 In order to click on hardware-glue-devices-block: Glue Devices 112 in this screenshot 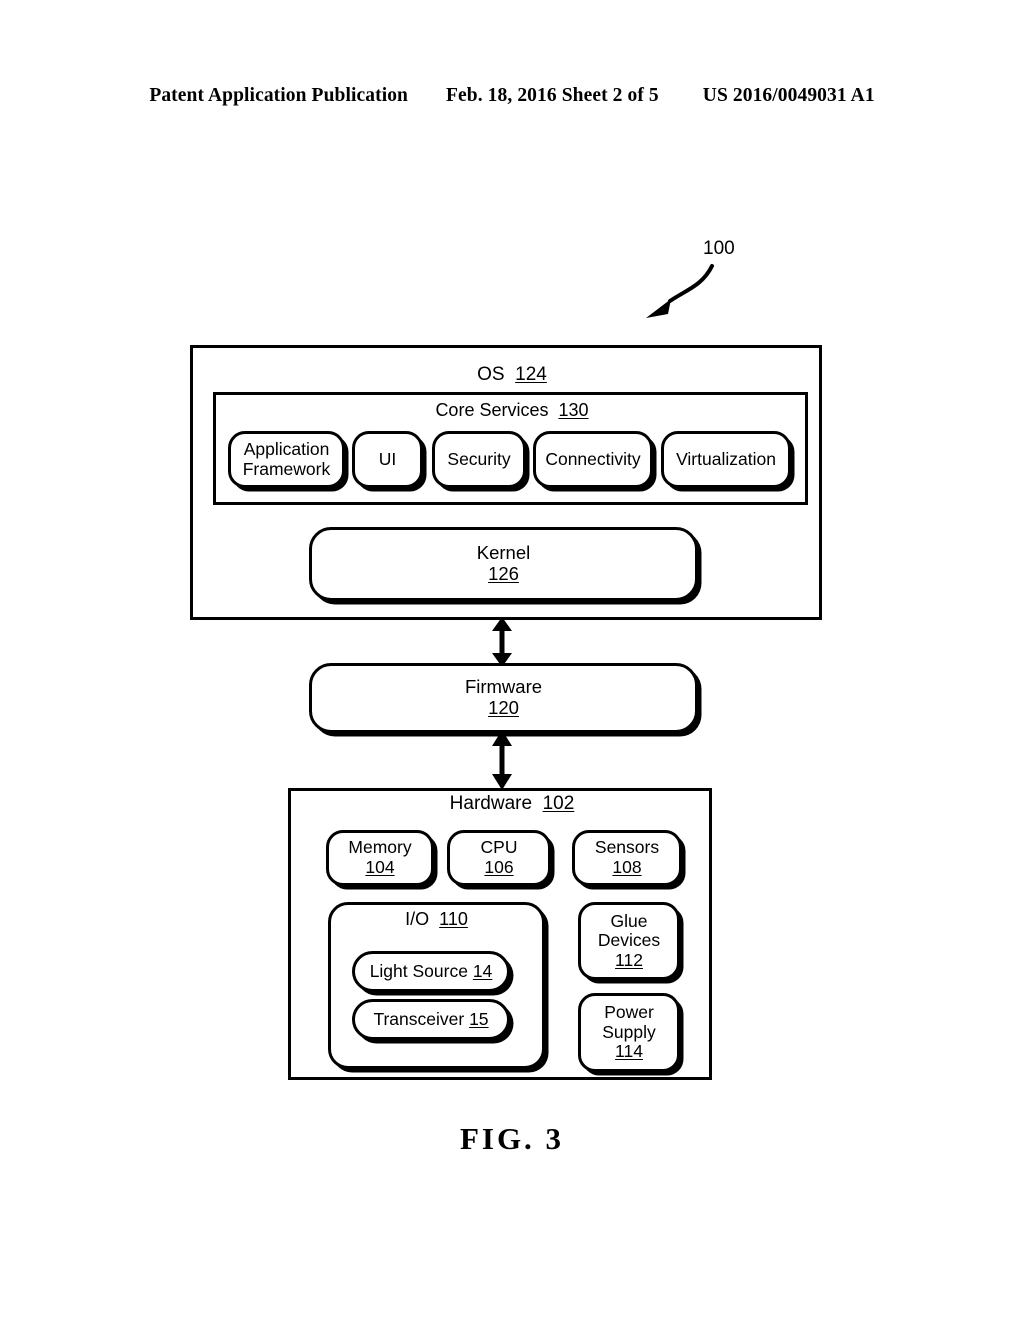, I will do `click(629, 941)`.